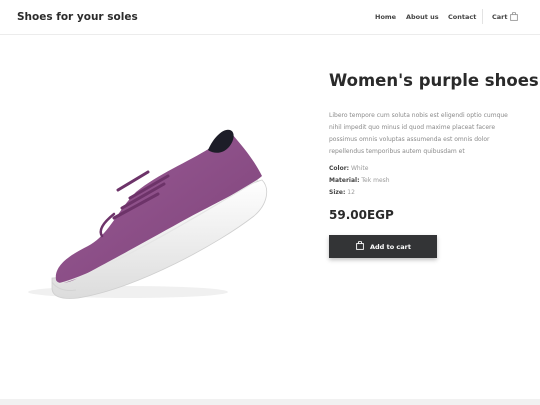 The width and height of the screenshot is (540, 405). I want to click on attribute-material: Material: Tek mesh, so click(359, 180).